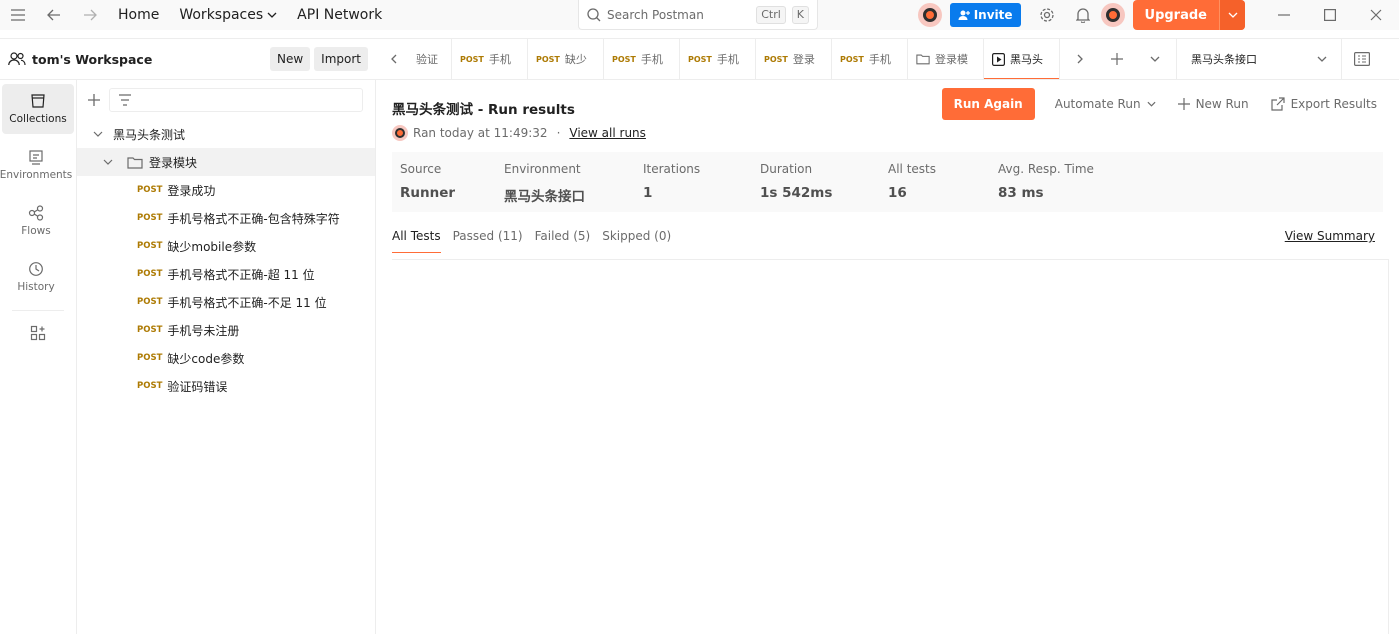 Image resolution: width=1399 pixels, height=634 pixels. I want to click on summary-header: Source, so click(421, 169).